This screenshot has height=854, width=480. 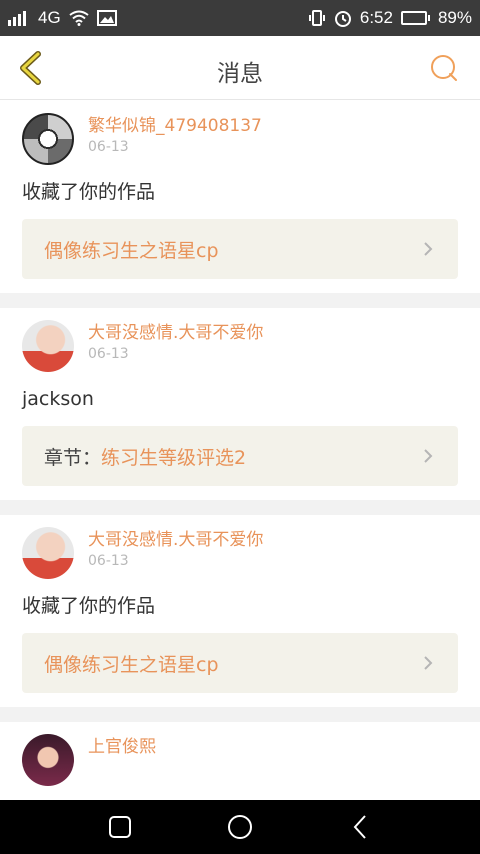 What do you see at coordinates (240, 761) in the screenshot?
I see `notification-card: 上官俊熙` at bounding box center [240, 761].